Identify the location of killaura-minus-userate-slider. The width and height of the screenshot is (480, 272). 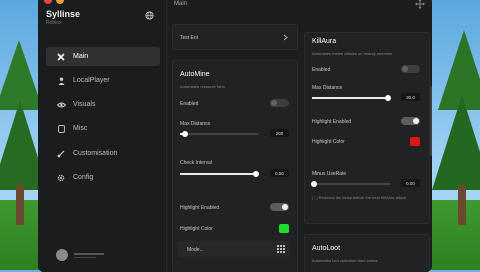
(350, 184).